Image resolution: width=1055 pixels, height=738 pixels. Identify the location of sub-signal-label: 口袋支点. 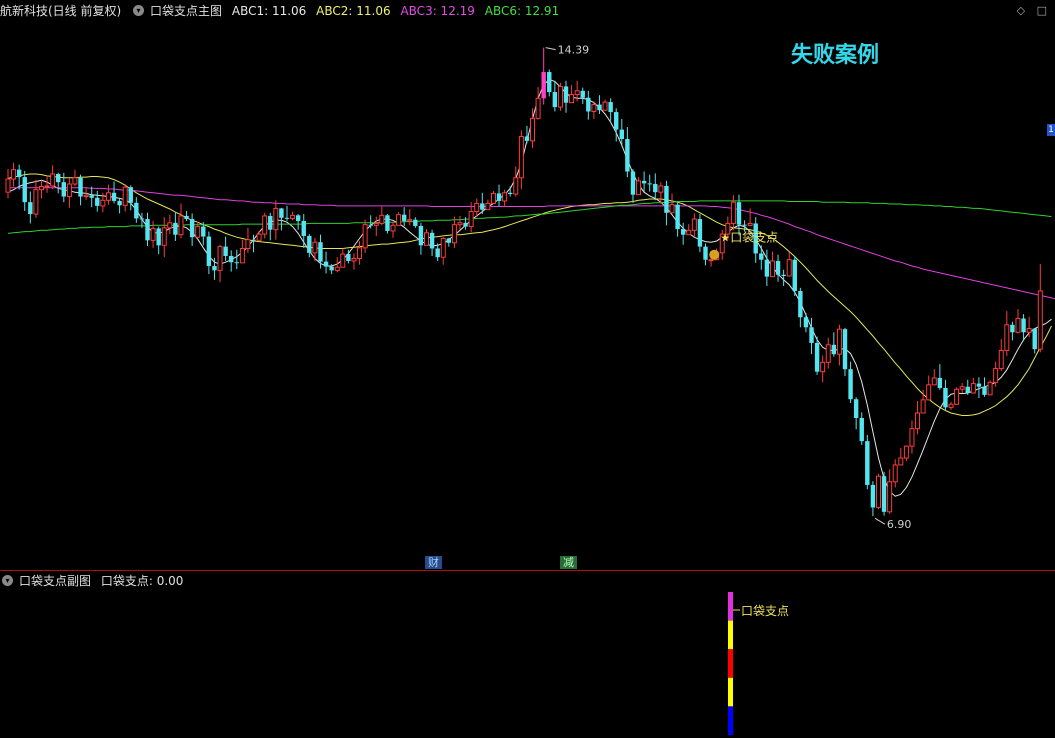
(765, 611).